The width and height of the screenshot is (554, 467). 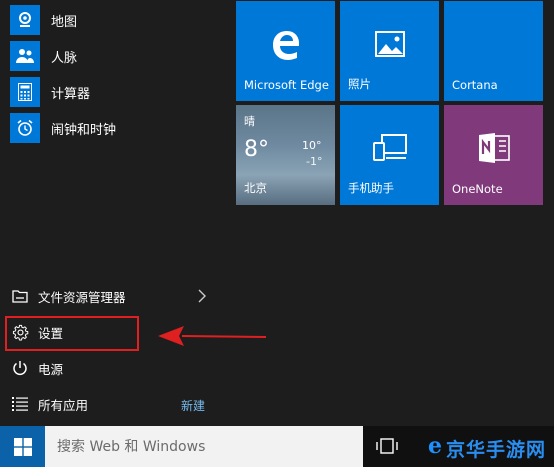 I want to click on tile-label: OneNote, so click(x=477, y=189).